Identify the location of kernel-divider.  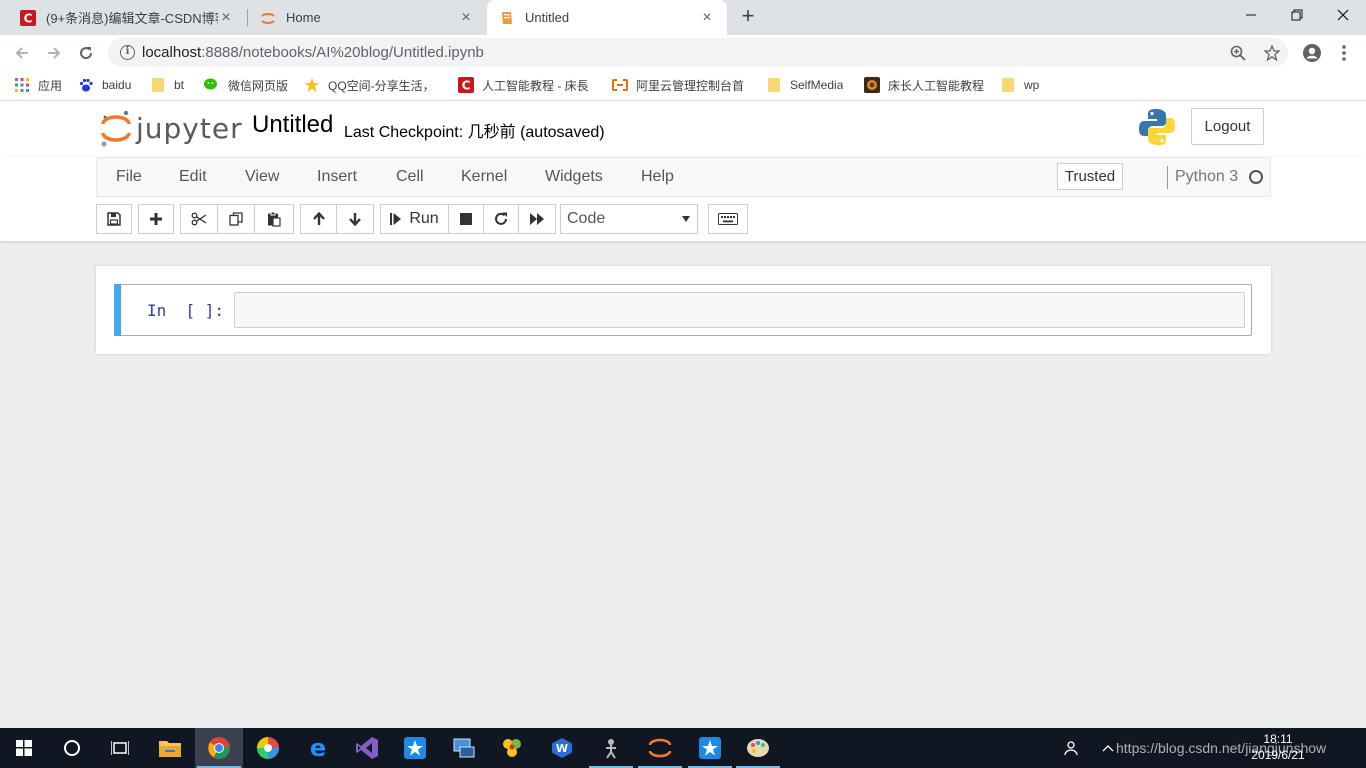
(1167, 177).